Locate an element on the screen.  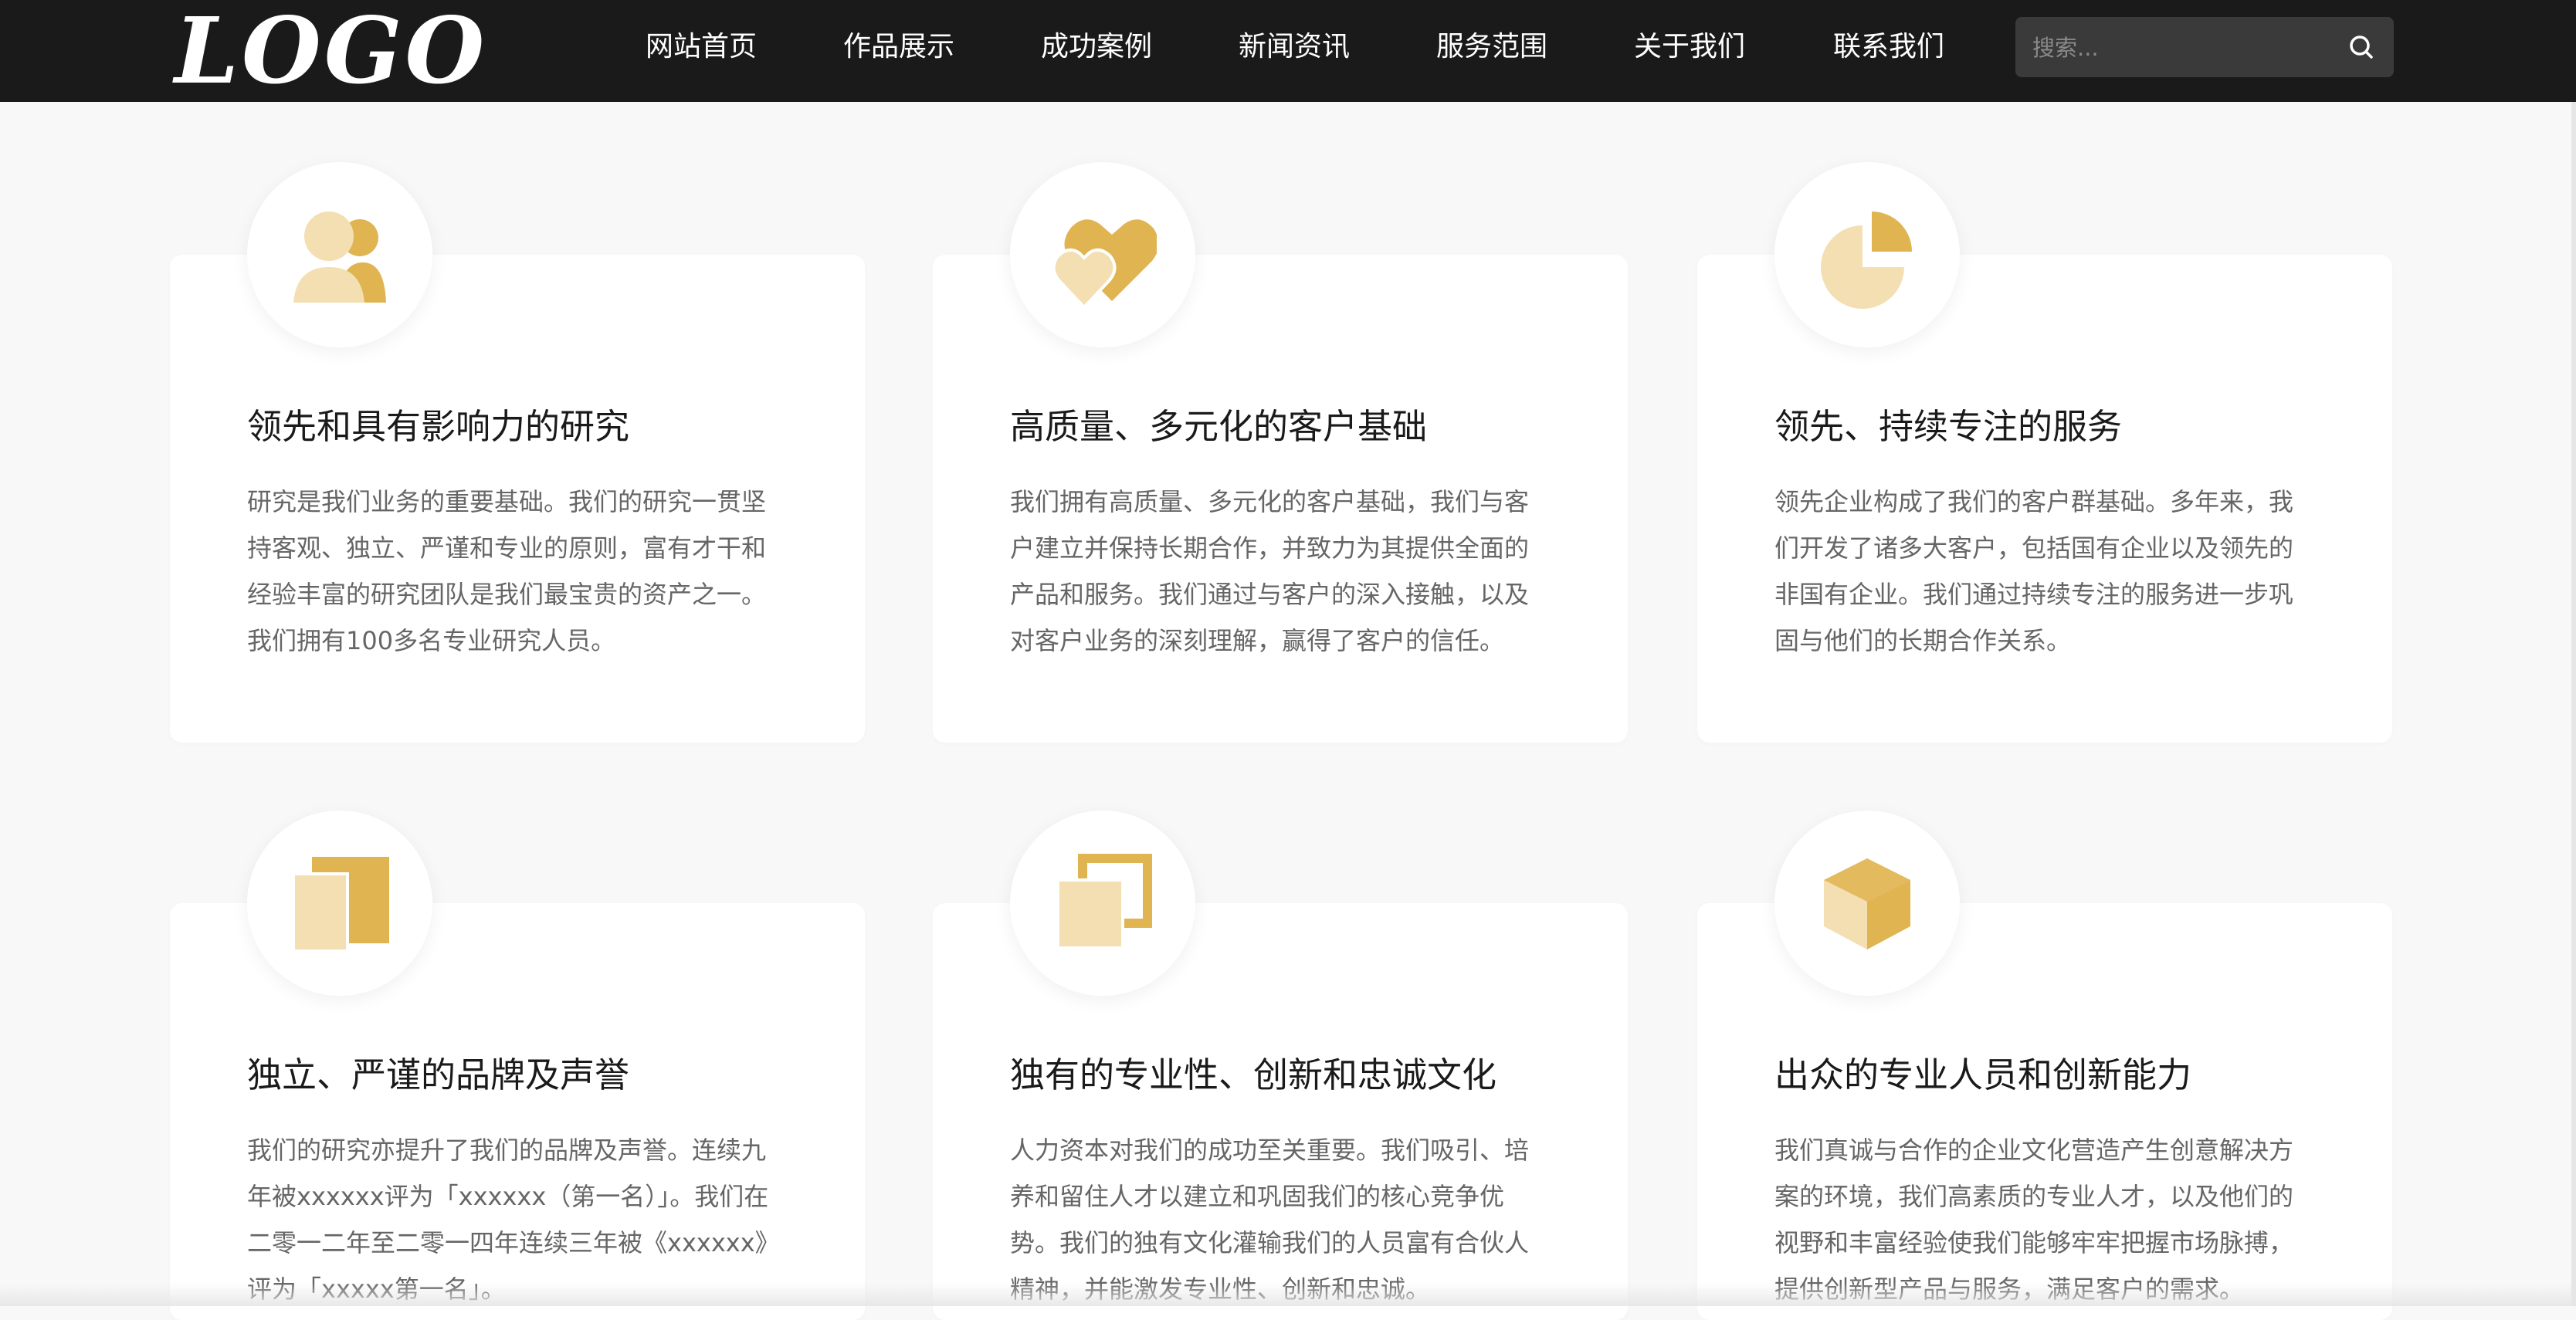
nav-item-news: 新闻资讯 is located at coordinates (1294, 51).